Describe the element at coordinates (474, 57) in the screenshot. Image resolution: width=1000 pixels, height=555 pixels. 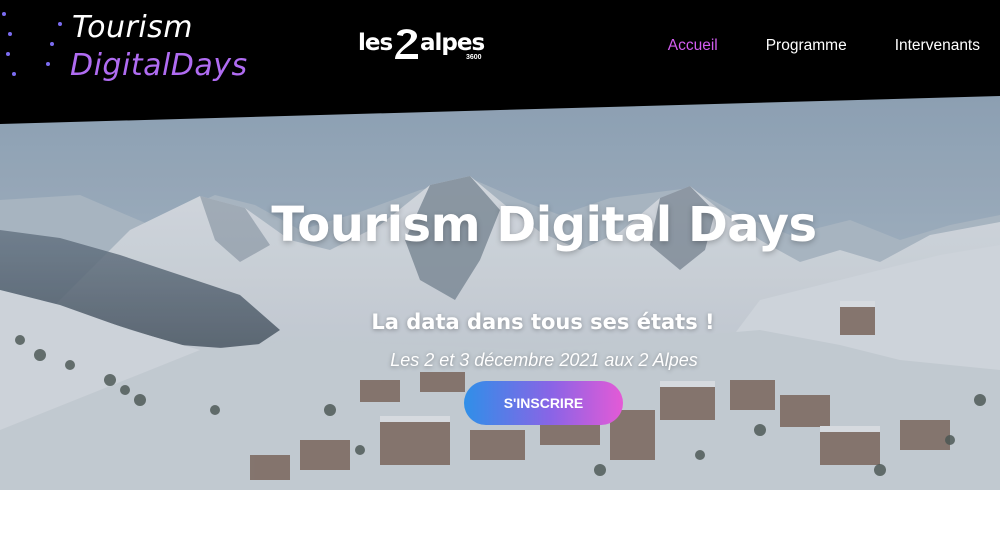
I see `partner-logo-altitude: 3600` at that location.